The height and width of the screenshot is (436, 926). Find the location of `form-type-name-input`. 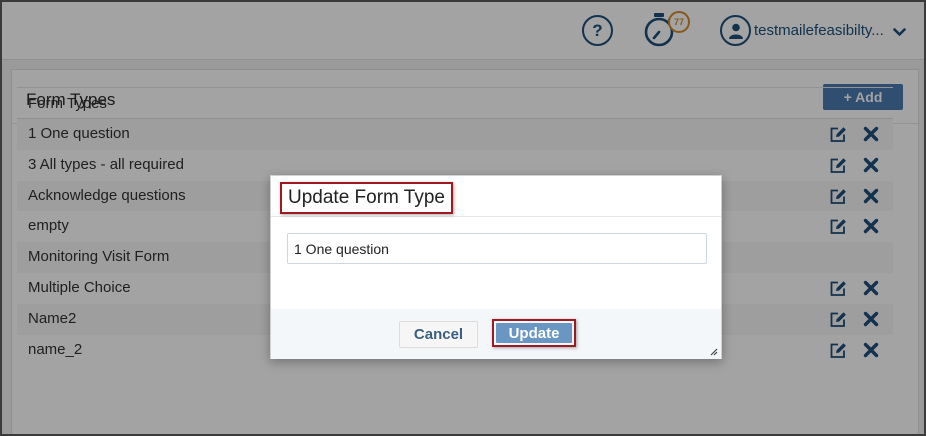

form-type-name-input is located at coordinates (497, 248).